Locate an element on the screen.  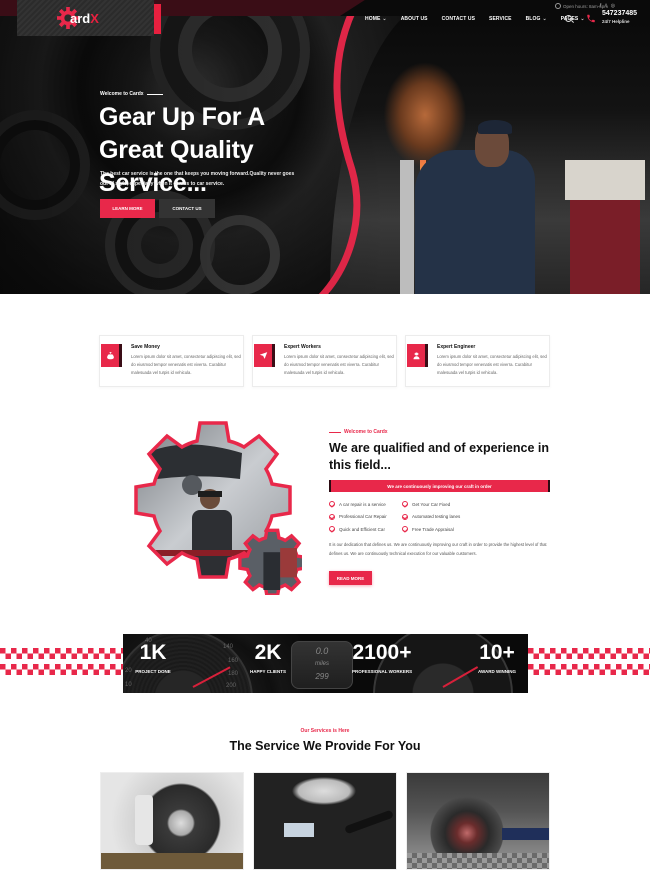
logo-text: ard is located at coordinates (80, 18).